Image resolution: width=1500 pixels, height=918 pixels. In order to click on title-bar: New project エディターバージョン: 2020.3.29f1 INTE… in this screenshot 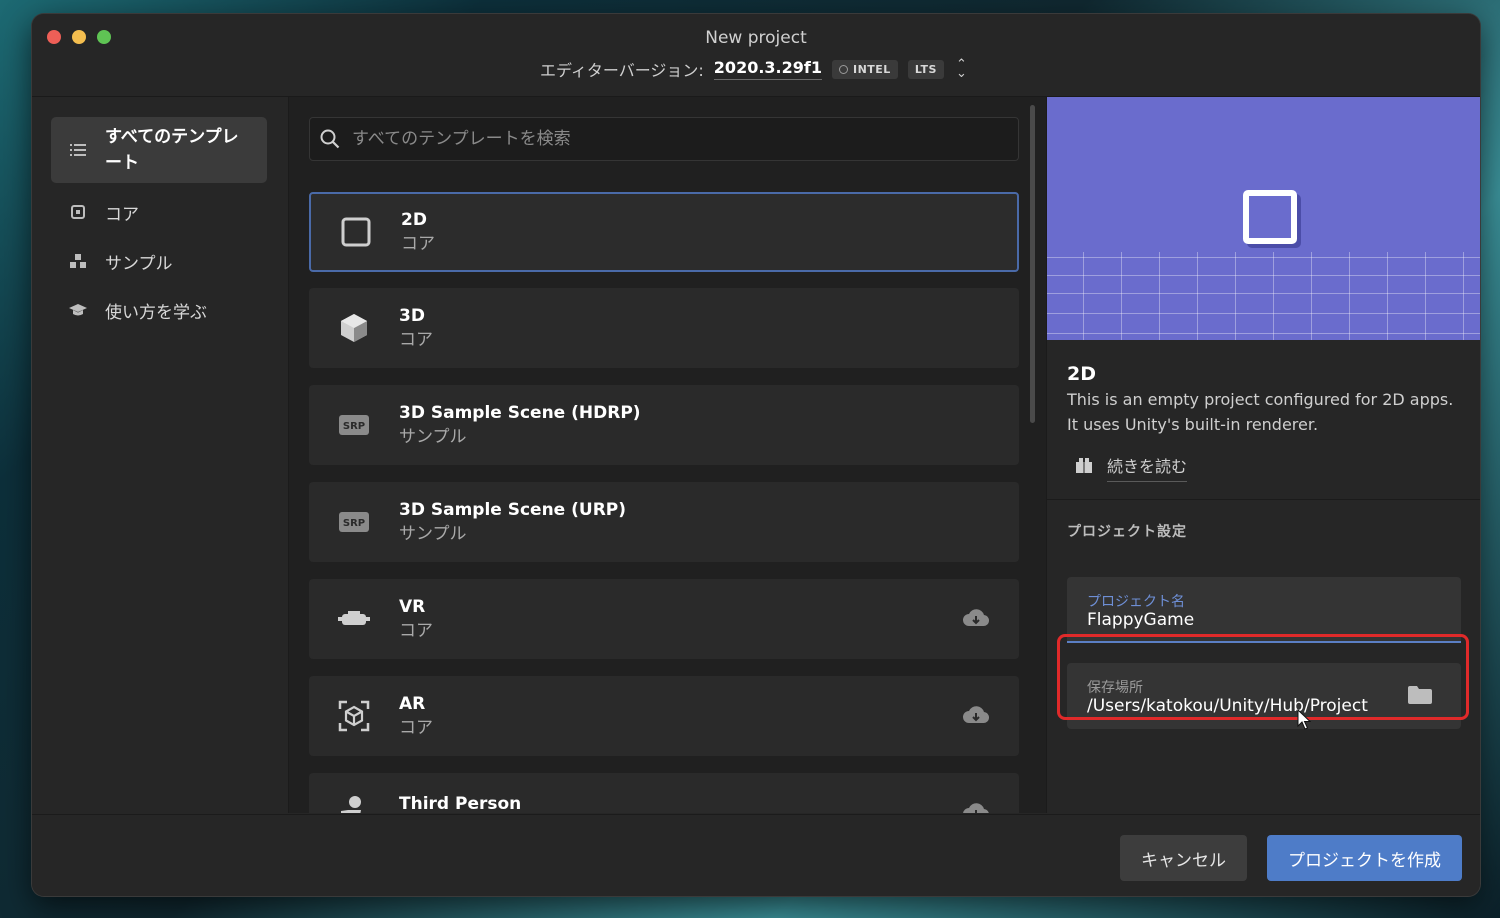, I will do `click(756, 55)`.